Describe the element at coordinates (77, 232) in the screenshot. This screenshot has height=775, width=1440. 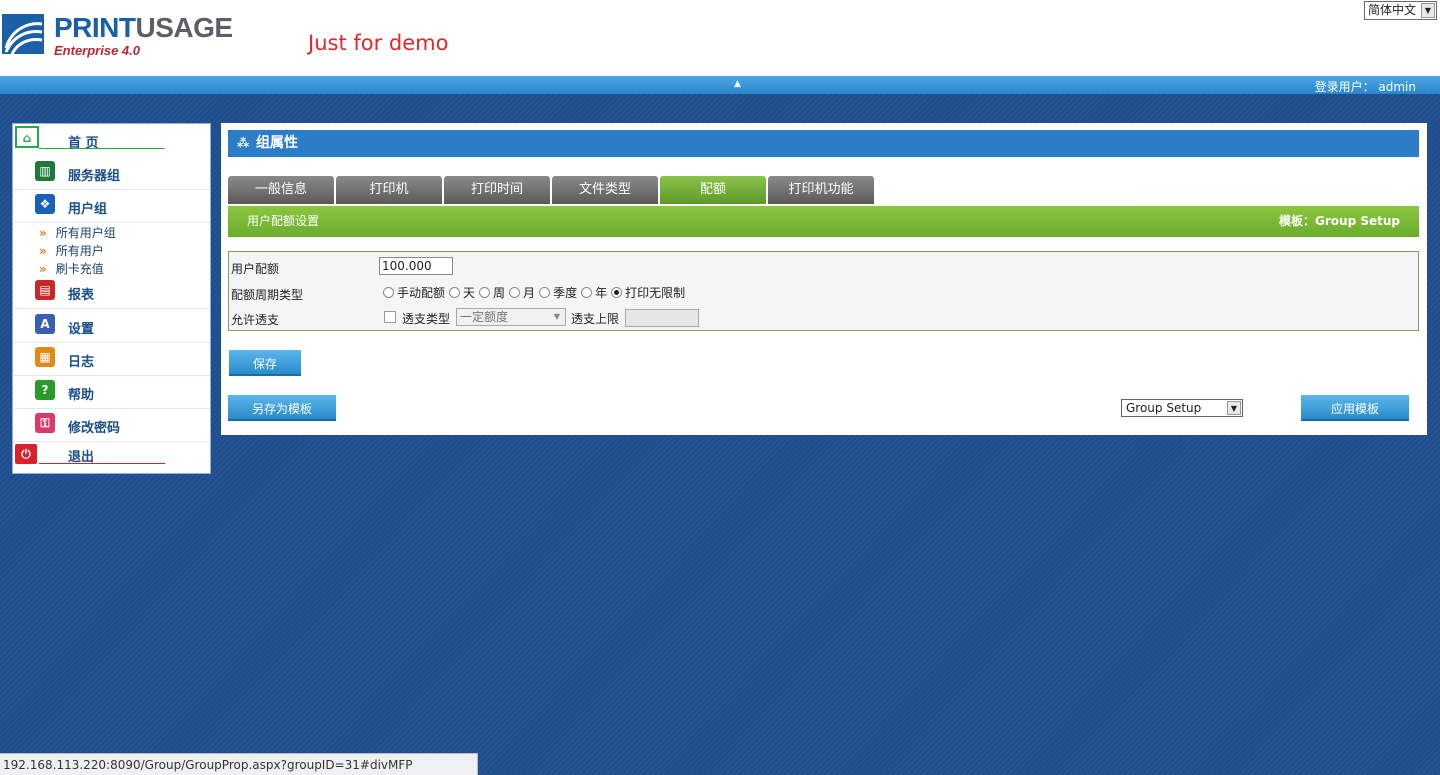
I see `sidebar-subitem-all-user-groups: » 所有用户组` at that location.